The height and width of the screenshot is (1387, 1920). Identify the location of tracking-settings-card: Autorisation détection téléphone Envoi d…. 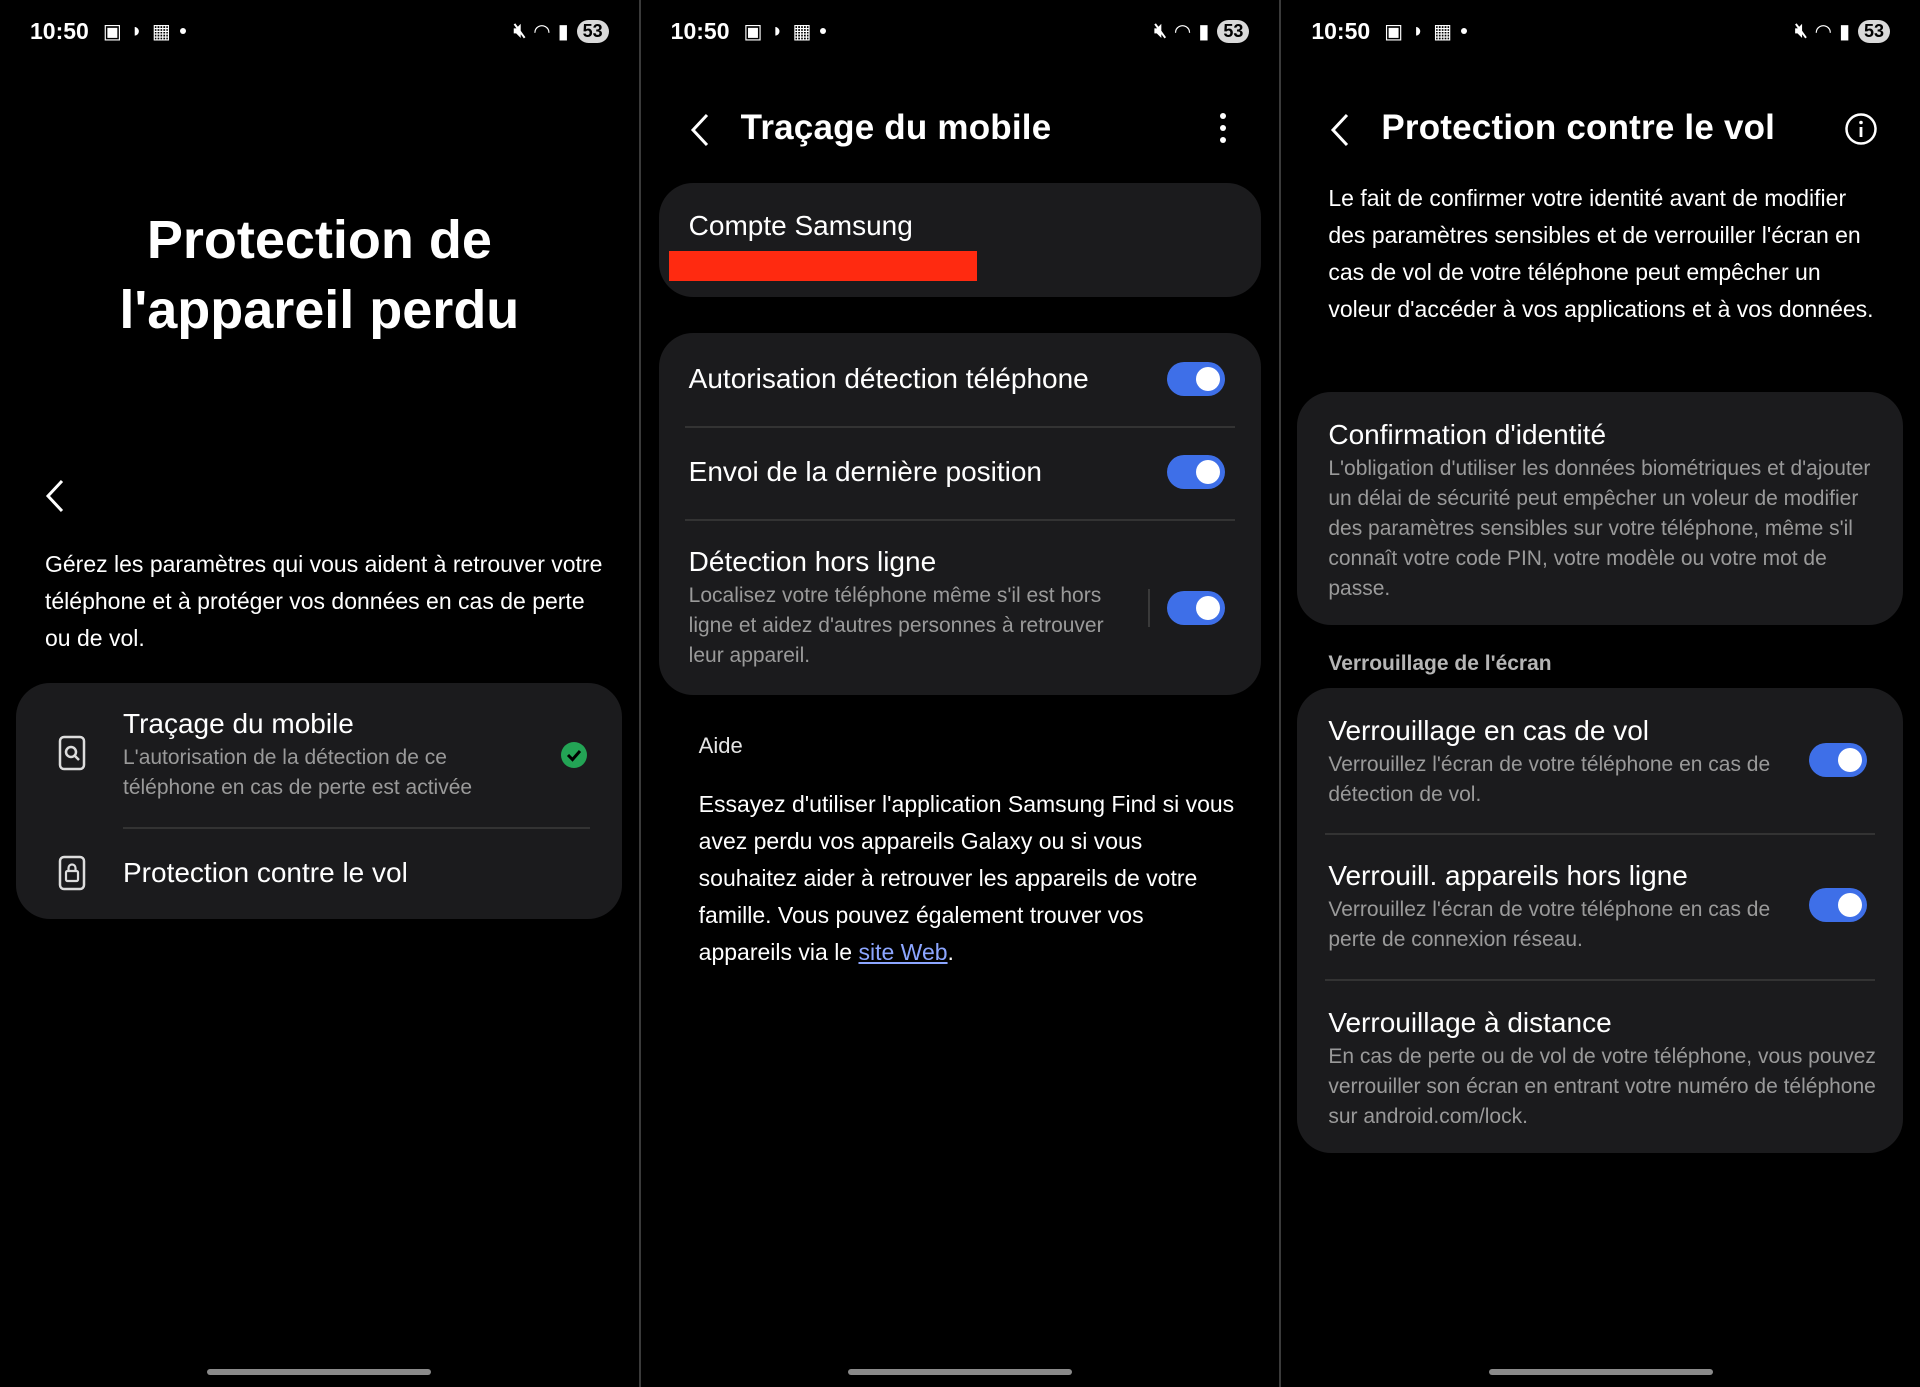
(959, 514).